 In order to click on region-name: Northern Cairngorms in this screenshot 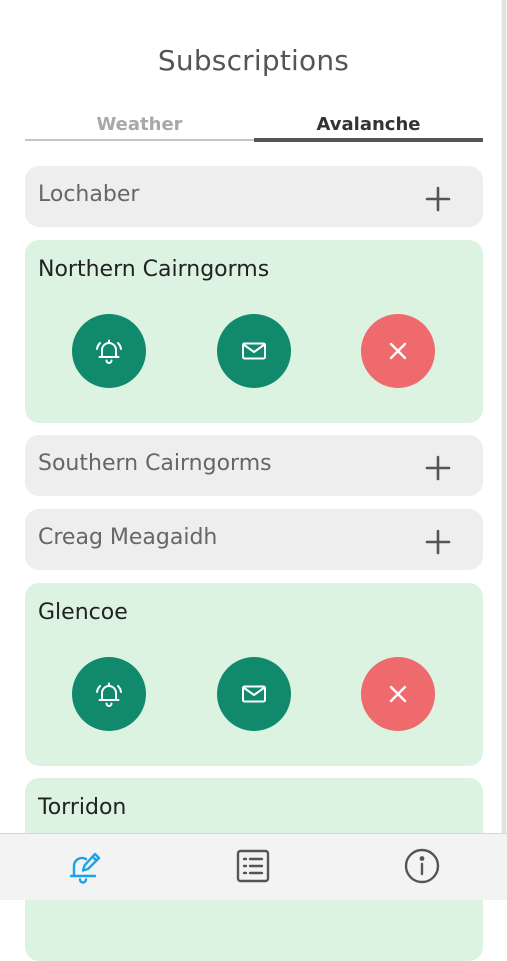, I will do `click(154, 269)`.